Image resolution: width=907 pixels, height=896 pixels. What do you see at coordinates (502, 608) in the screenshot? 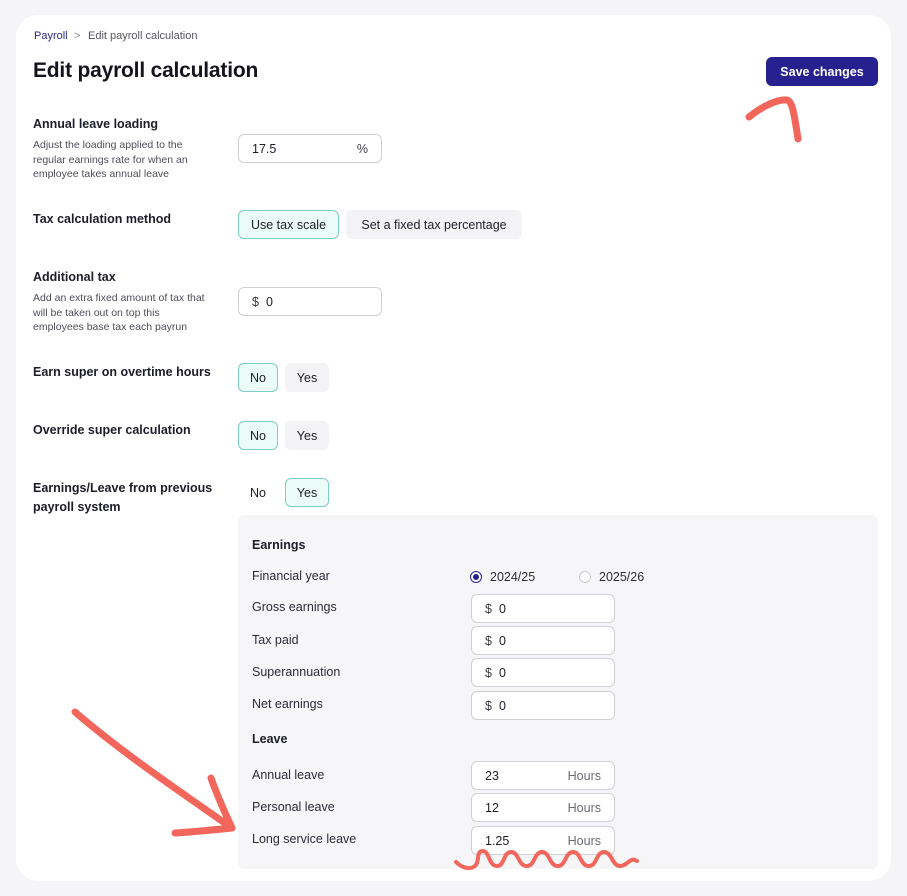
I see `gross-earnings-value: 0` at bounding box center [502, 608].